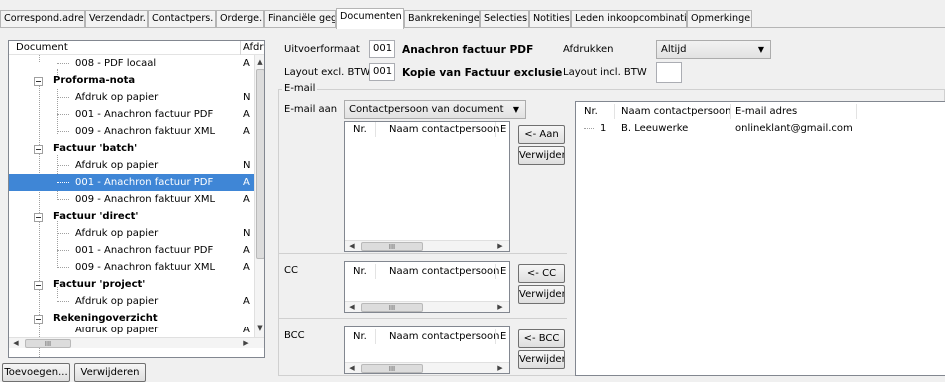  Describe the element at coordinates (42, 47) in the screenshot. I see `column-header-document: Document` at that location.